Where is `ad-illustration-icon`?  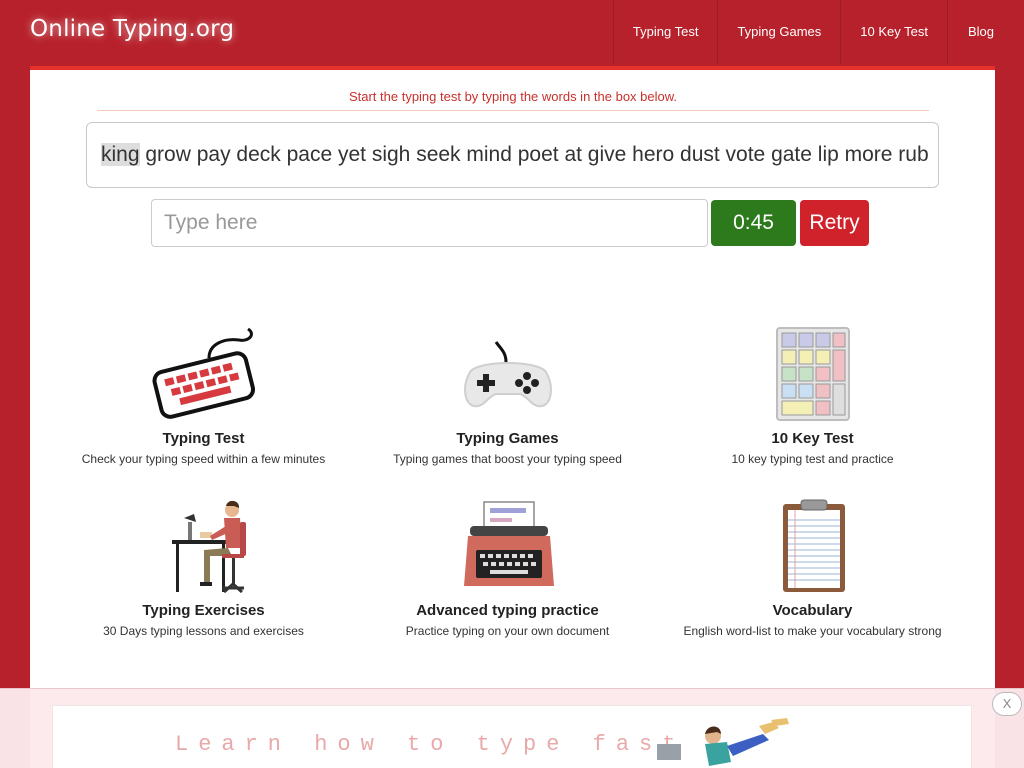 ad-illustration-icon is located at coordinates (723, 742).